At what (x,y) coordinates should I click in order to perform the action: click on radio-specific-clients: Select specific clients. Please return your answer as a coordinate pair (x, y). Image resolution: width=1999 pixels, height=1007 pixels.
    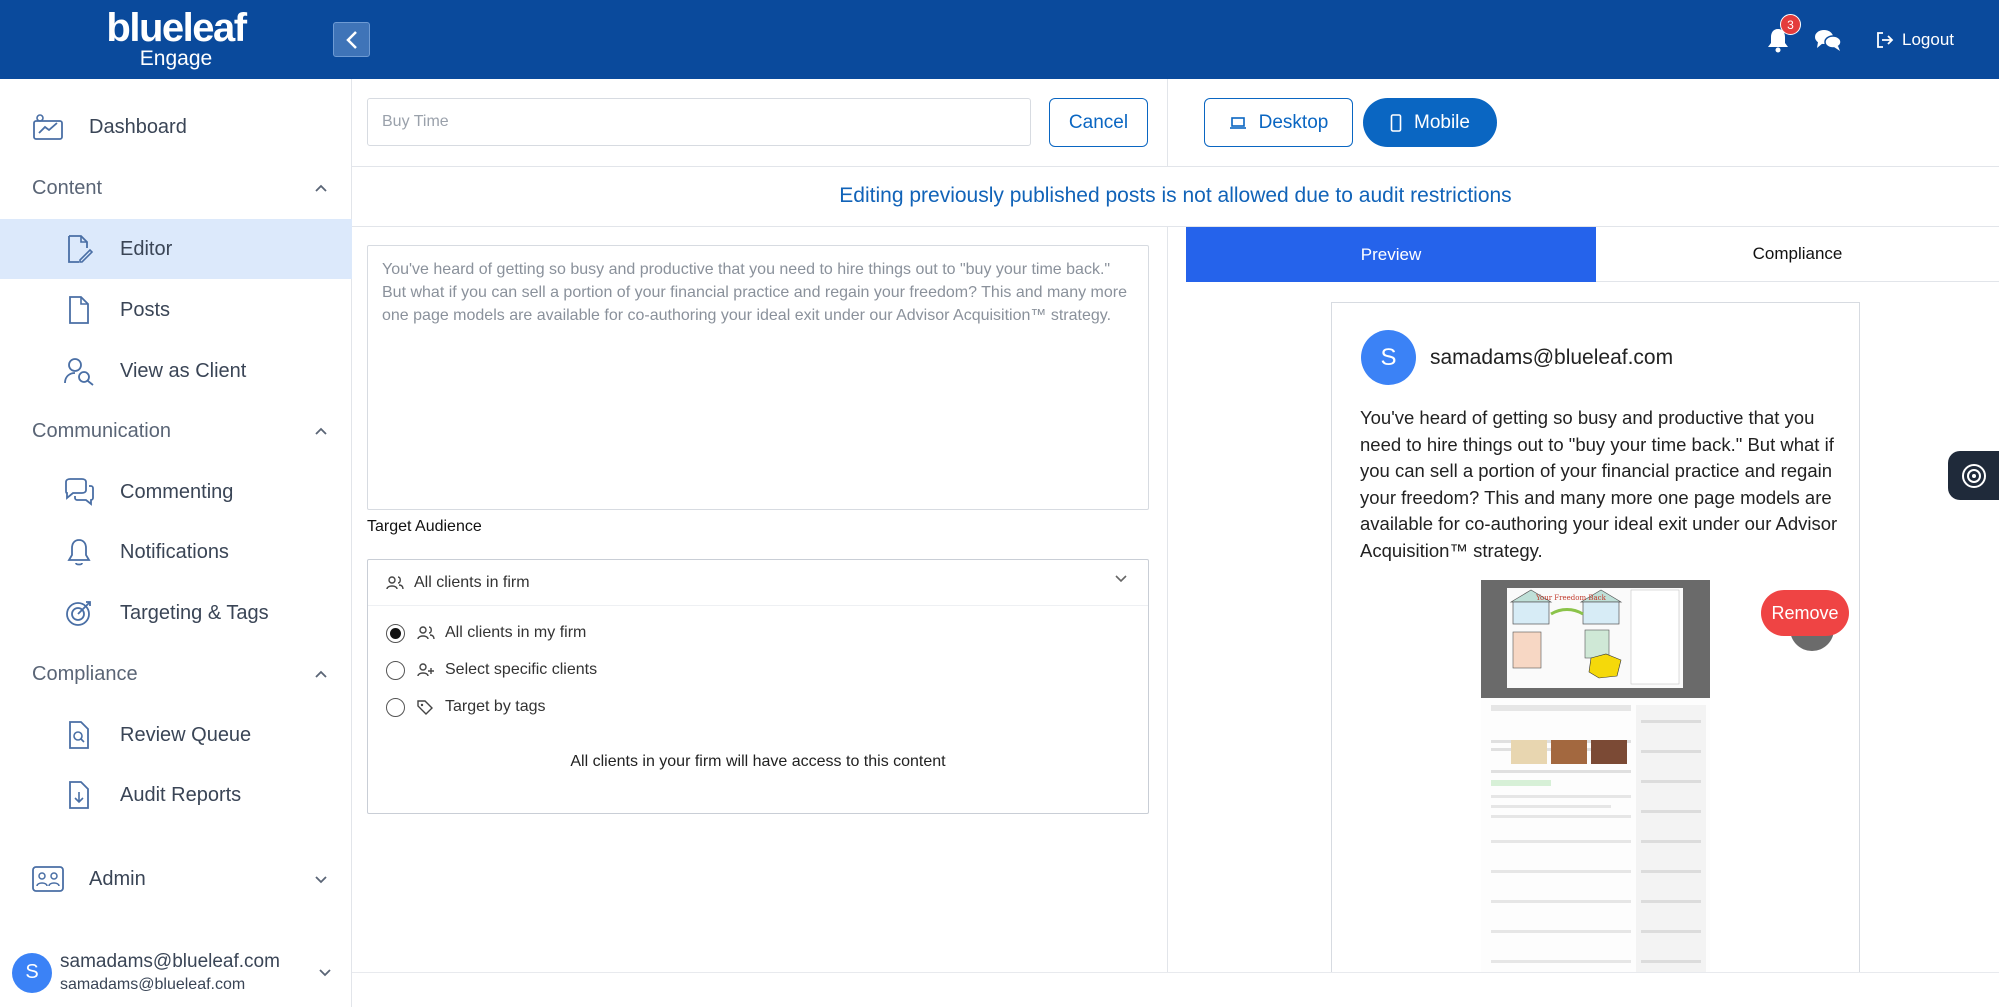
    Looking at the image, I should click on (491, 670).